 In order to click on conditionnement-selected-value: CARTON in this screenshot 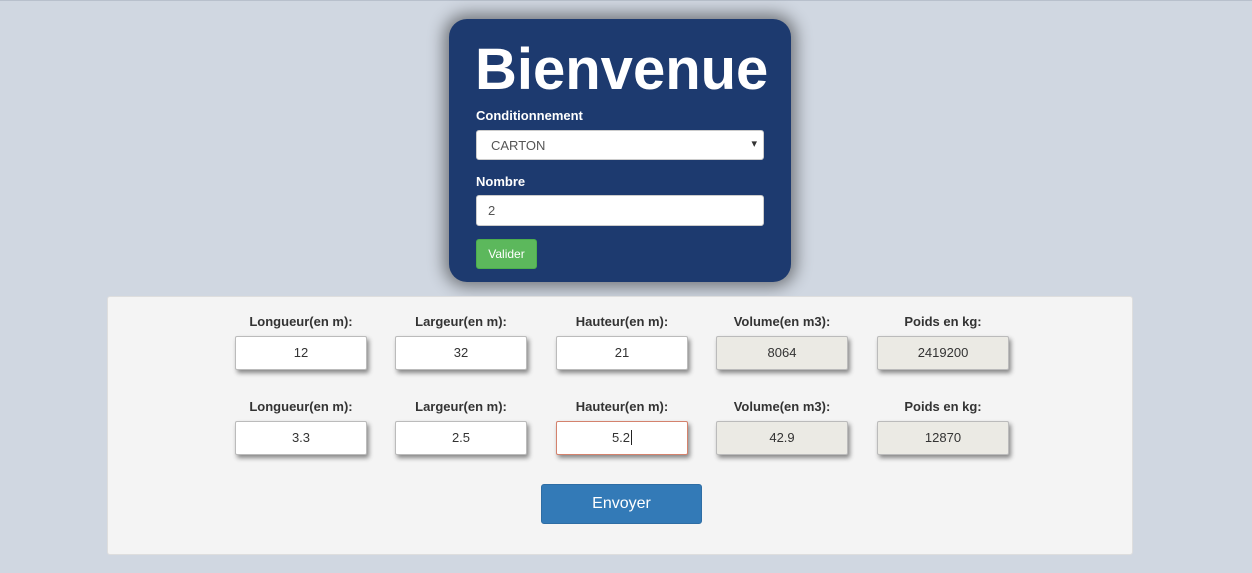, I will do `click(518, 145)`.